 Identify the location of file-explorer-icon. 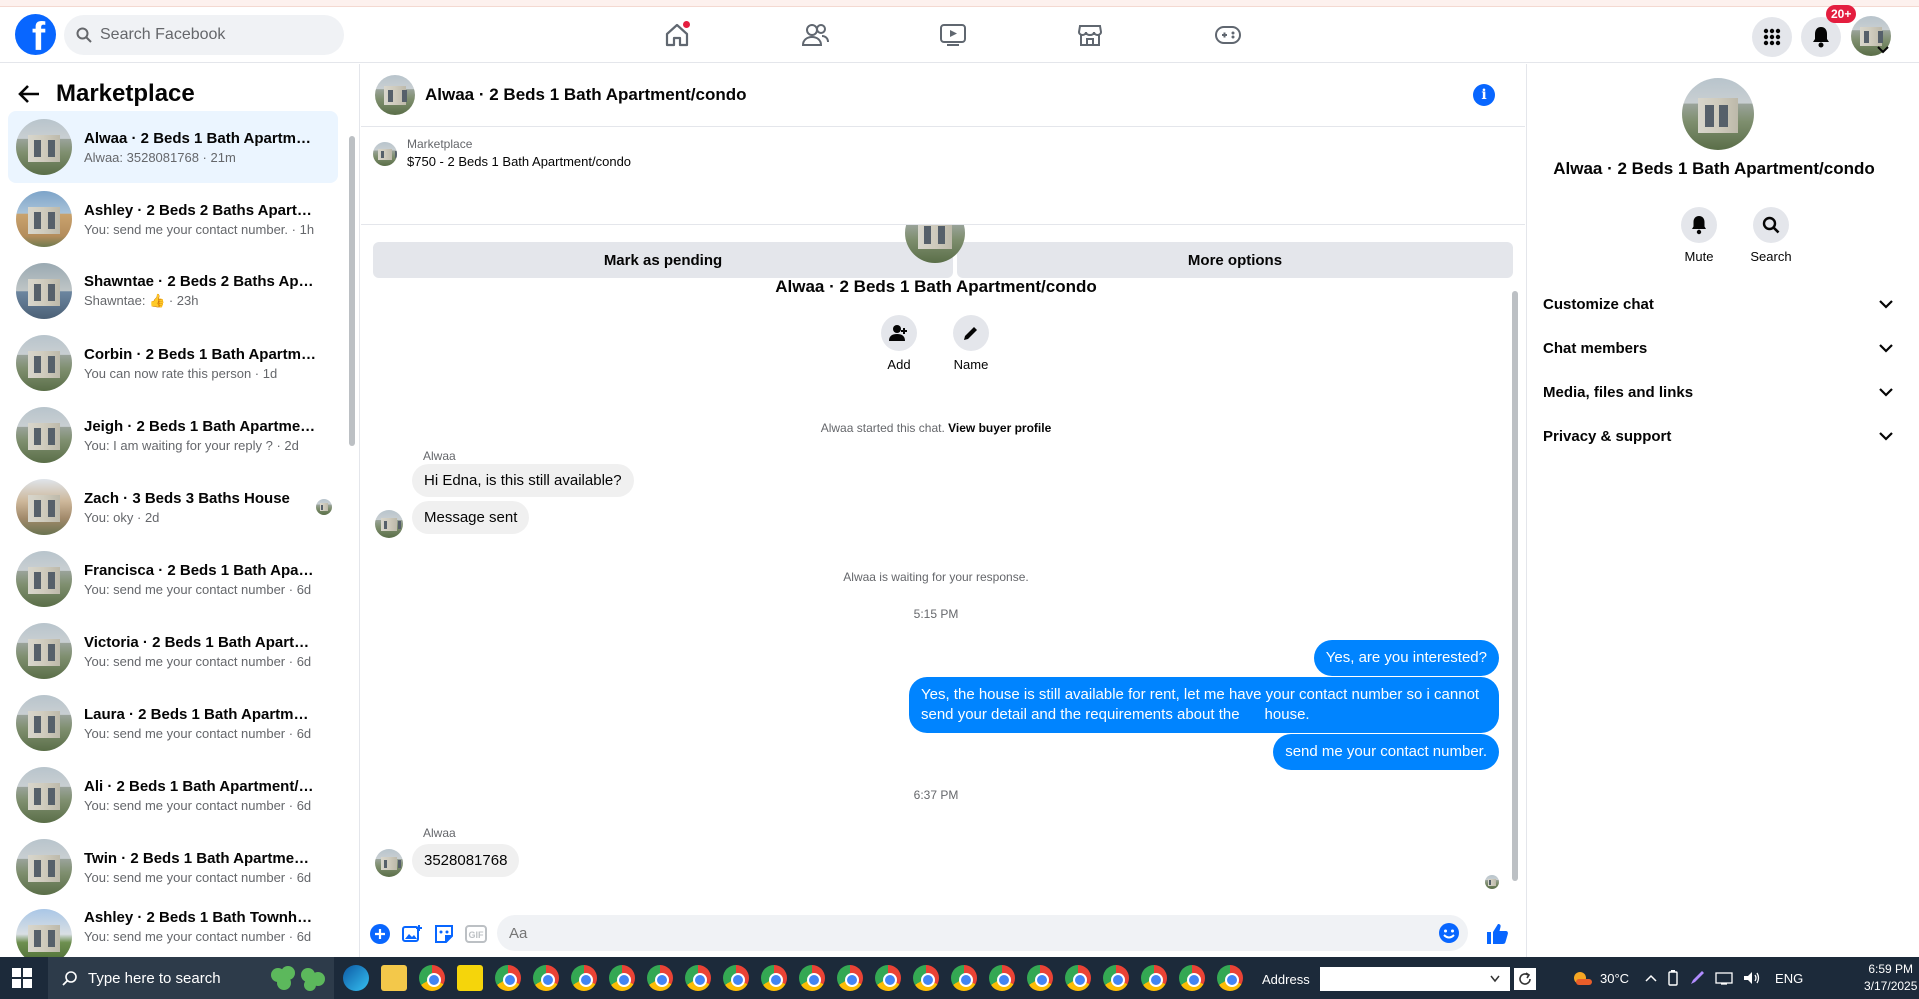
(394, 978).